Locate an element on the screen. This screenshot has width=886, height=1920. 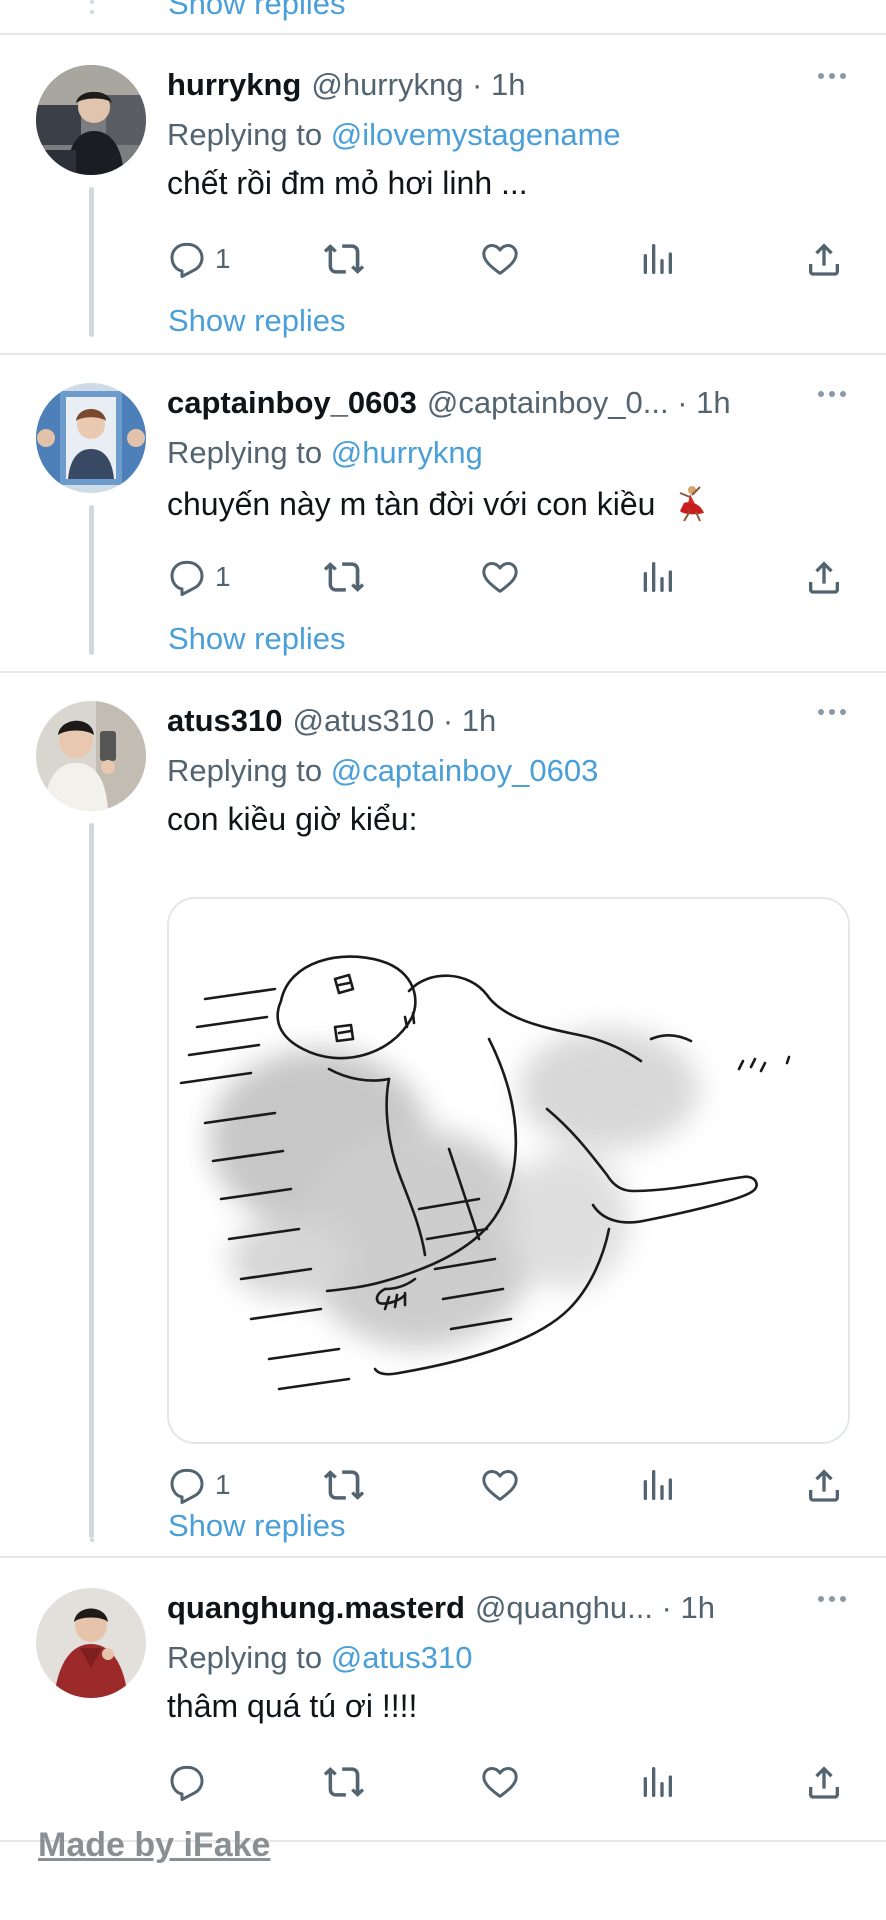
handle-and-time: @quanghu... · 1h is located at coordinates (594, 1607).